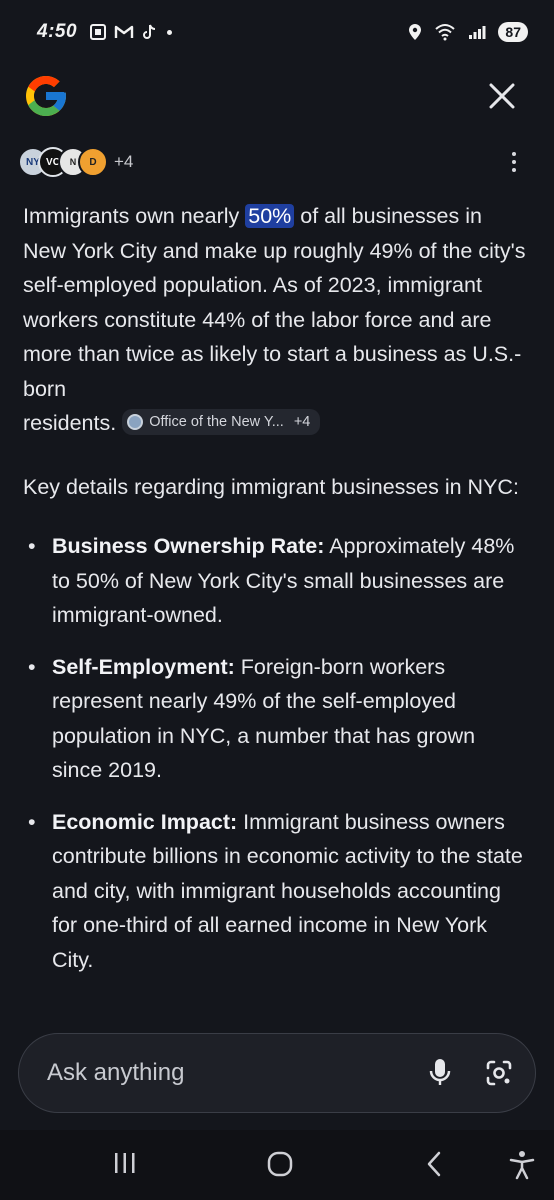 This screenshot has height=1200, width=554. I want to click on back-icon, so click(434, 1164).